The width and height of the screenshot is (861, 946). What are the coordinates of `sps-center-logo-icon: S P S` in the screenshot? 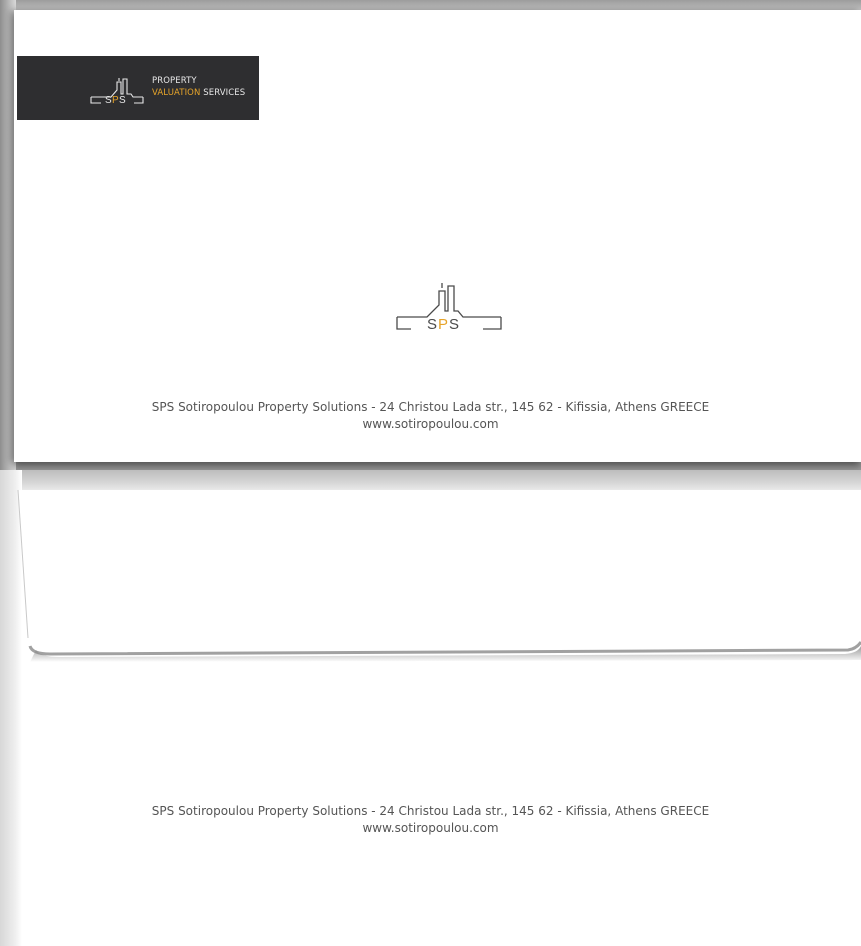 It's located at (449, 308).